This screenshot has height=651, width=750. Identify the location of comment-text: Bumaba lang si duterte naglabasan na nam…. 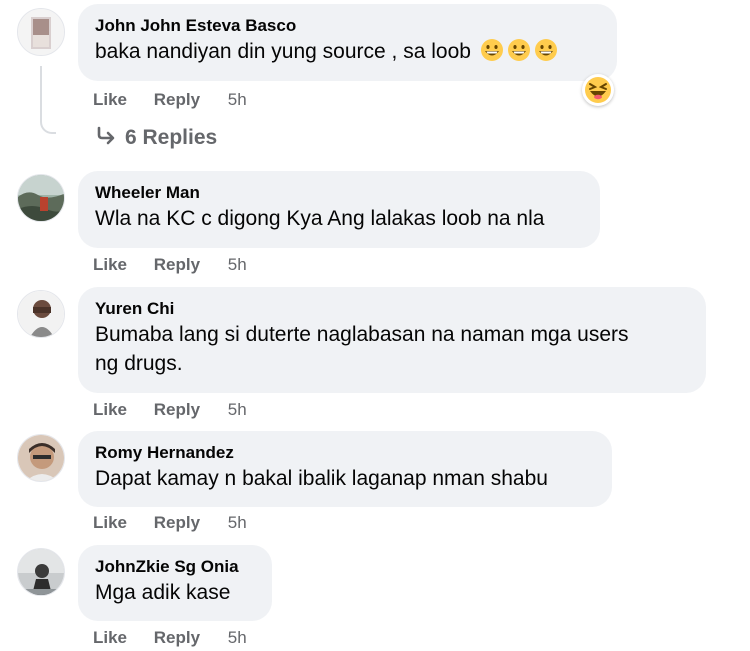
(392, 349).